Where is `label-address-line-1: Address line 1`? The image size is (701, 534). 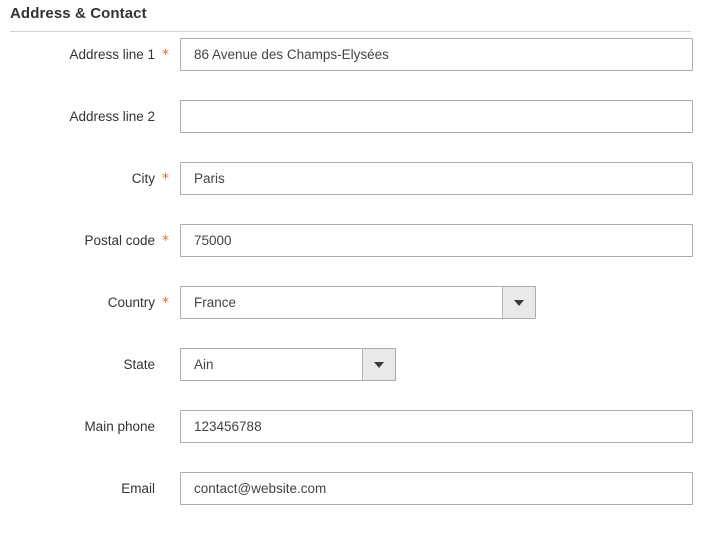
label-address-line-1: Address line 1 is located at coordinates (112, 54).